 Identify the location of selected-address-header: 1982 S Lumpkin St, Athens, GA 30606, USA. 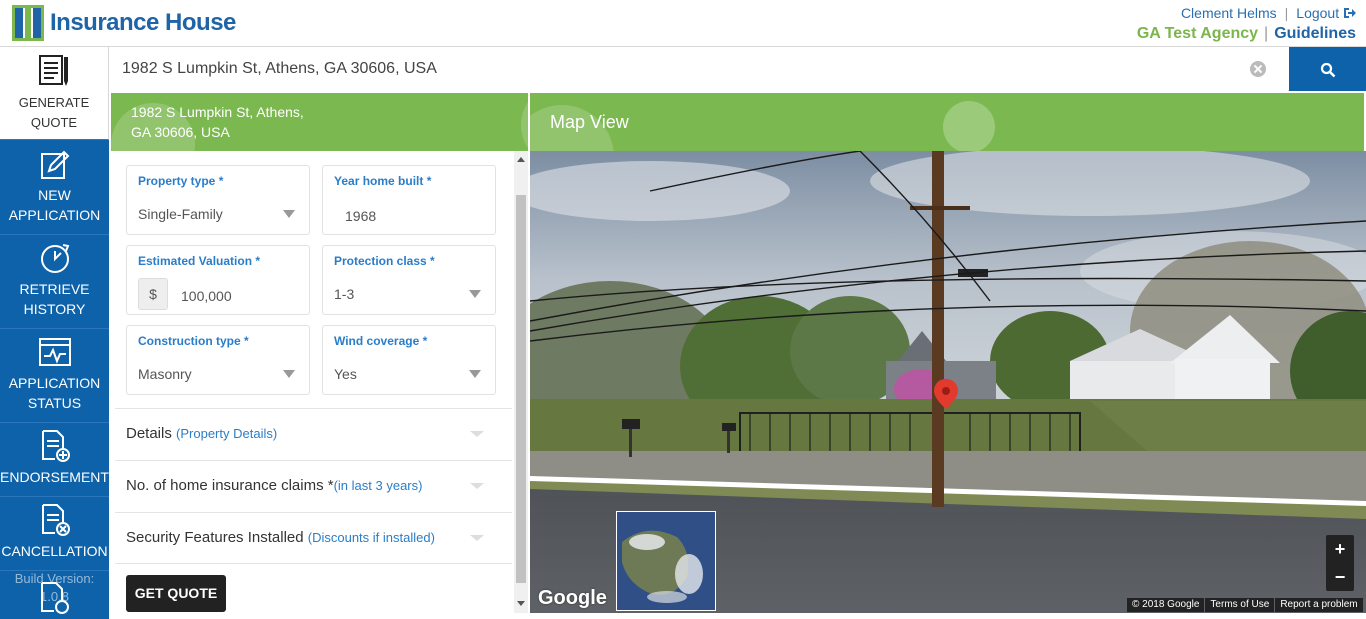
(319, 122).